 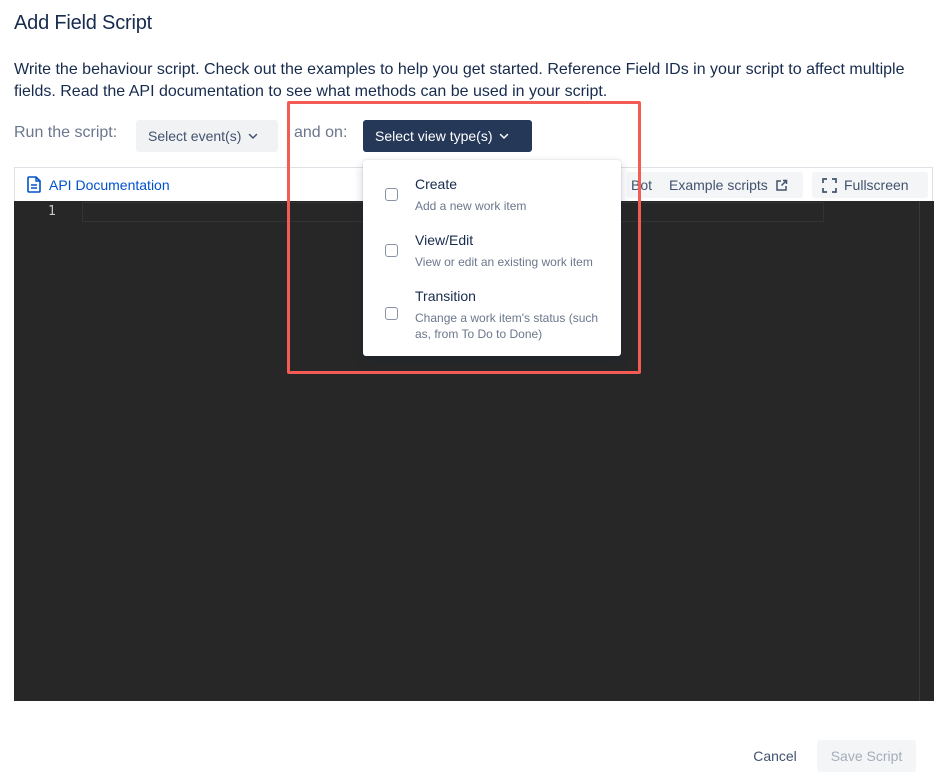 I want to click on and-on-label: and on:, so click(x=321, y=132).